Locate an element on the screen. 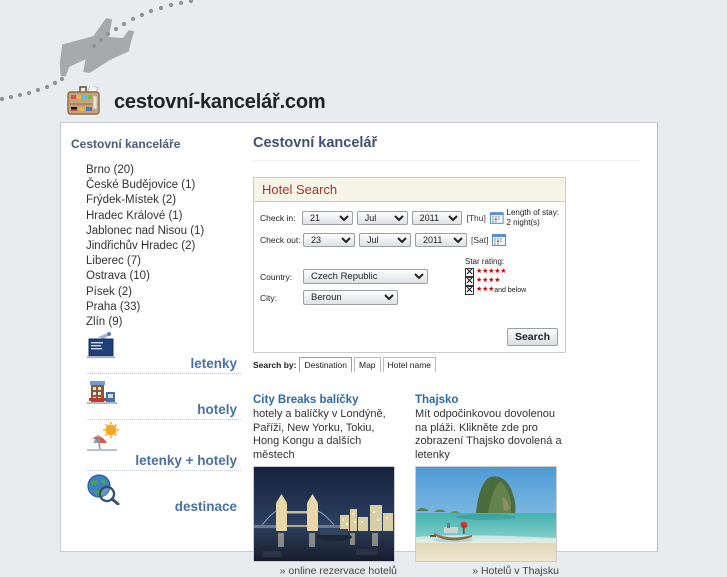 The height and width of the screenshot is (577, 727). star-rating-group: Star rating: ★★★★★ ★★★★ ★★★ and below is located at coordinates (511, 276).